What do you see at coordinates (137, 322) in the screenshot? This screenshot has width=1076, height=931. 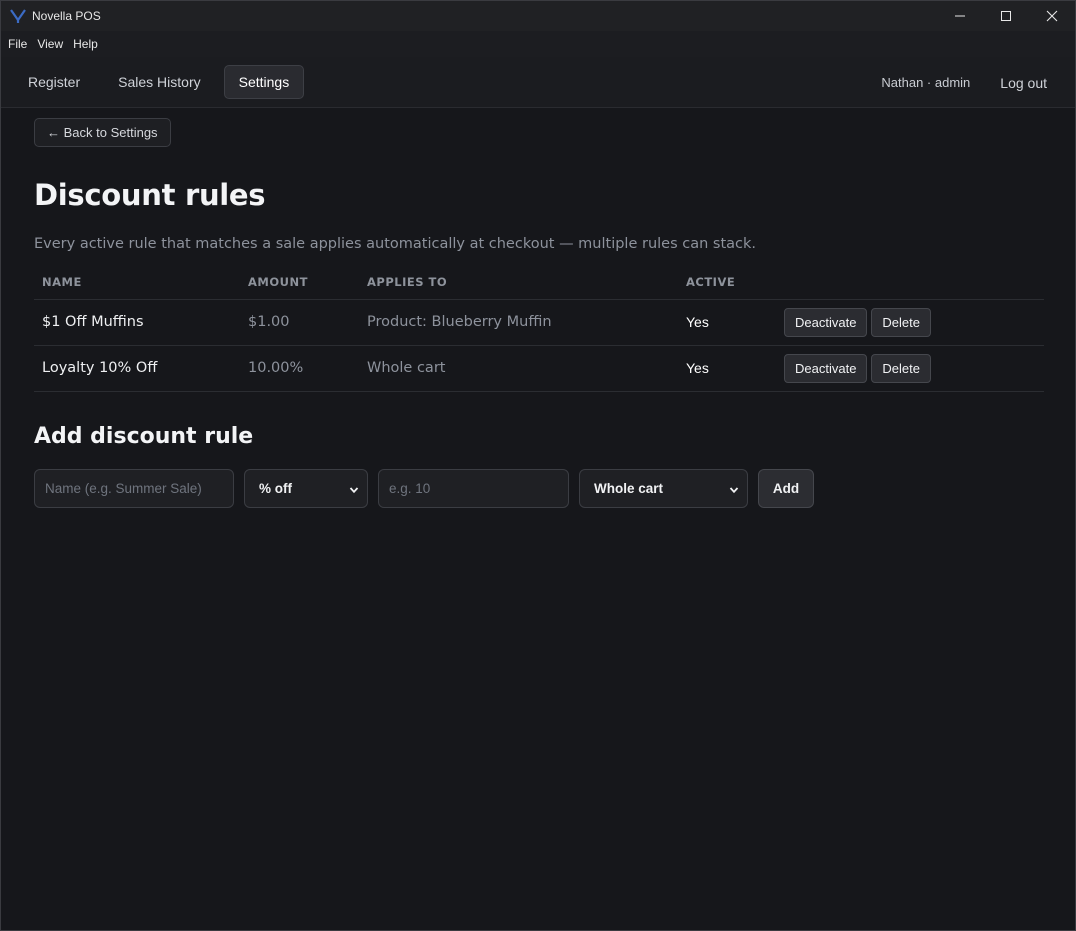 I see `rule-name: $1 Off Muffins` at bounding box center [137, 322].